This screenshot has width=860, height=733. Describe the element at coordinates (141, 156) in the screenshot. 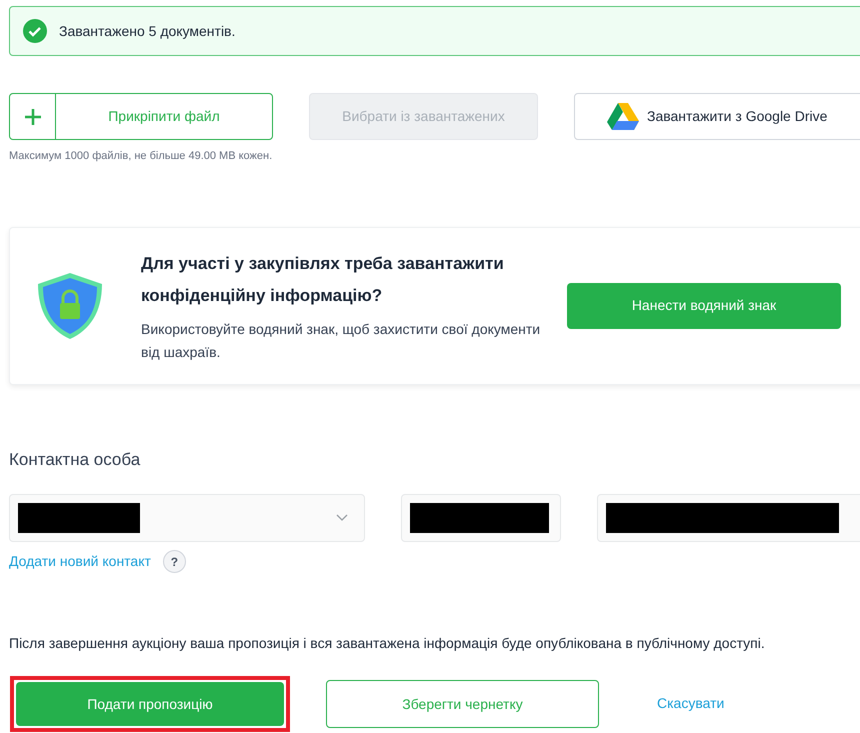

I see `upload-hint: Максимум 1000 файлів, не більше 49.00 MB кожен.` at that location.